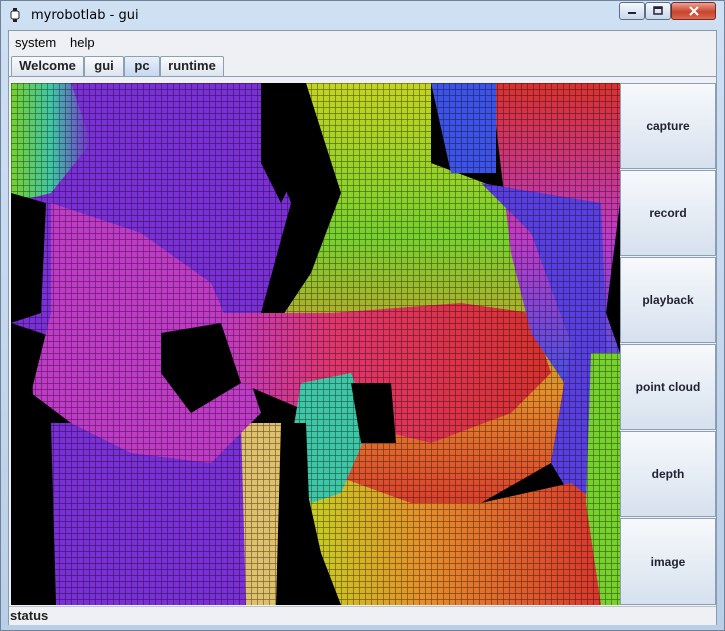 The height and width of the screenshot is (631, 725). I want to click on maximize-button, so click(658, 11).